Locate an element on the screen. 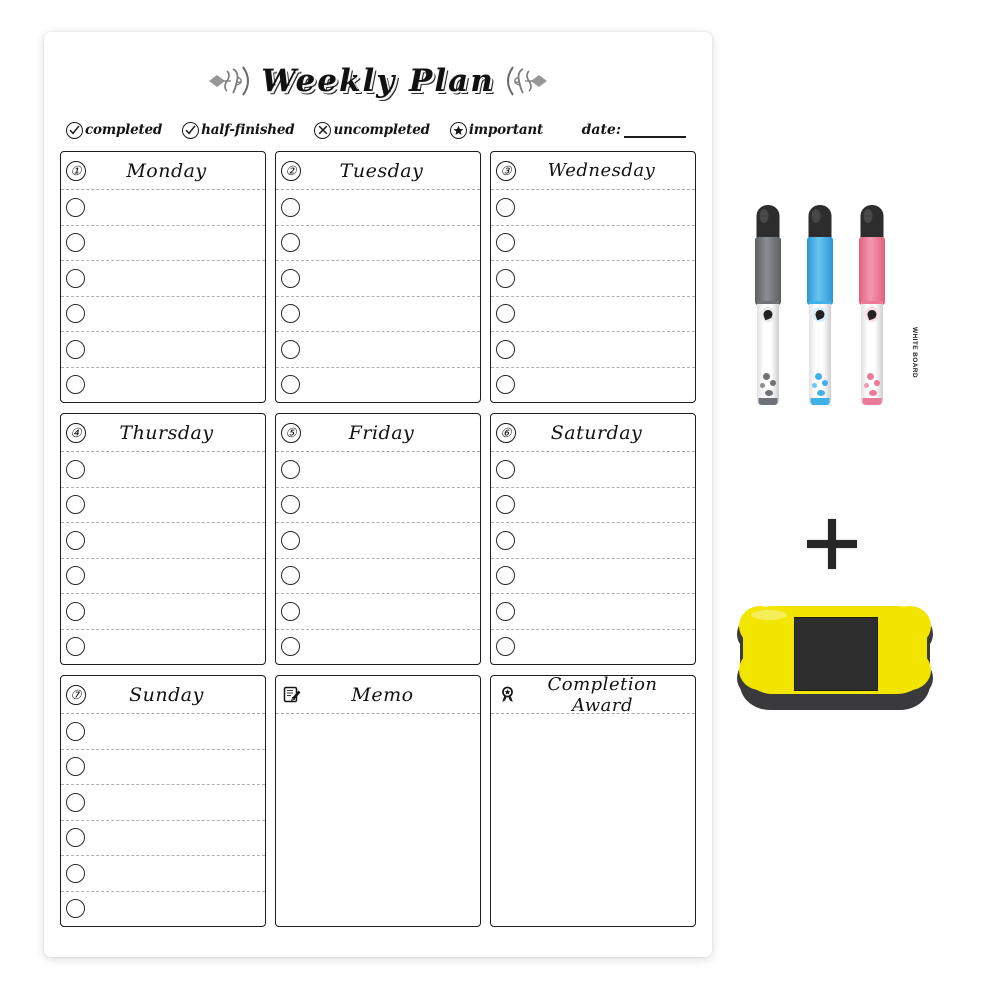 Image resolution: width=1001 pixels, height=1001 pixels. day-cell-thursday: ④ Thursday is located at coordinates (163, 539).